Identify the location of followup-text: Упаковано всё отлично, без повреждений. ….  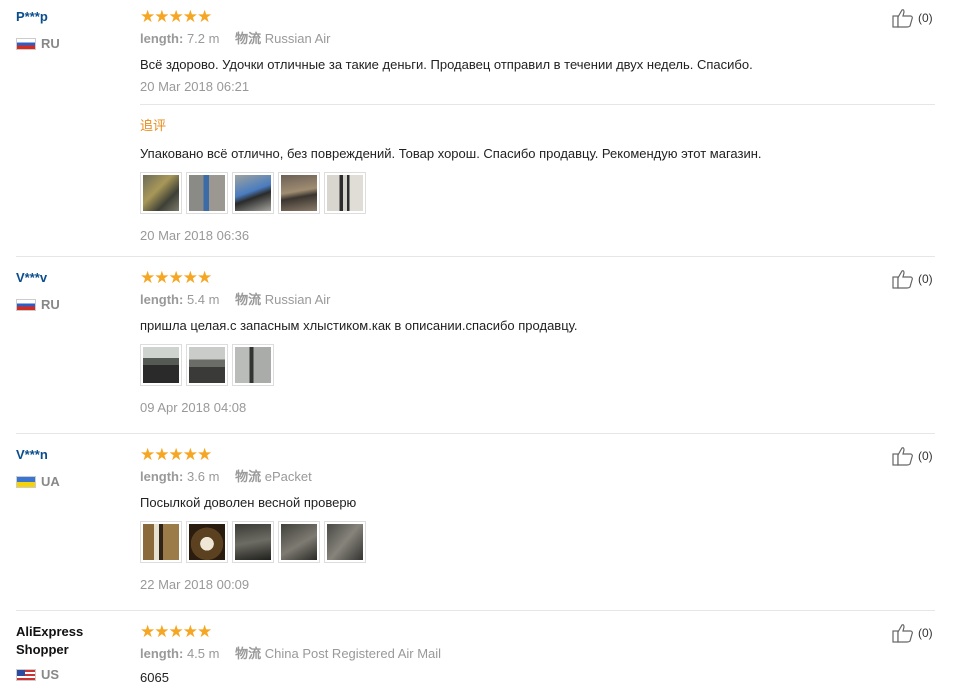
(451, 153).